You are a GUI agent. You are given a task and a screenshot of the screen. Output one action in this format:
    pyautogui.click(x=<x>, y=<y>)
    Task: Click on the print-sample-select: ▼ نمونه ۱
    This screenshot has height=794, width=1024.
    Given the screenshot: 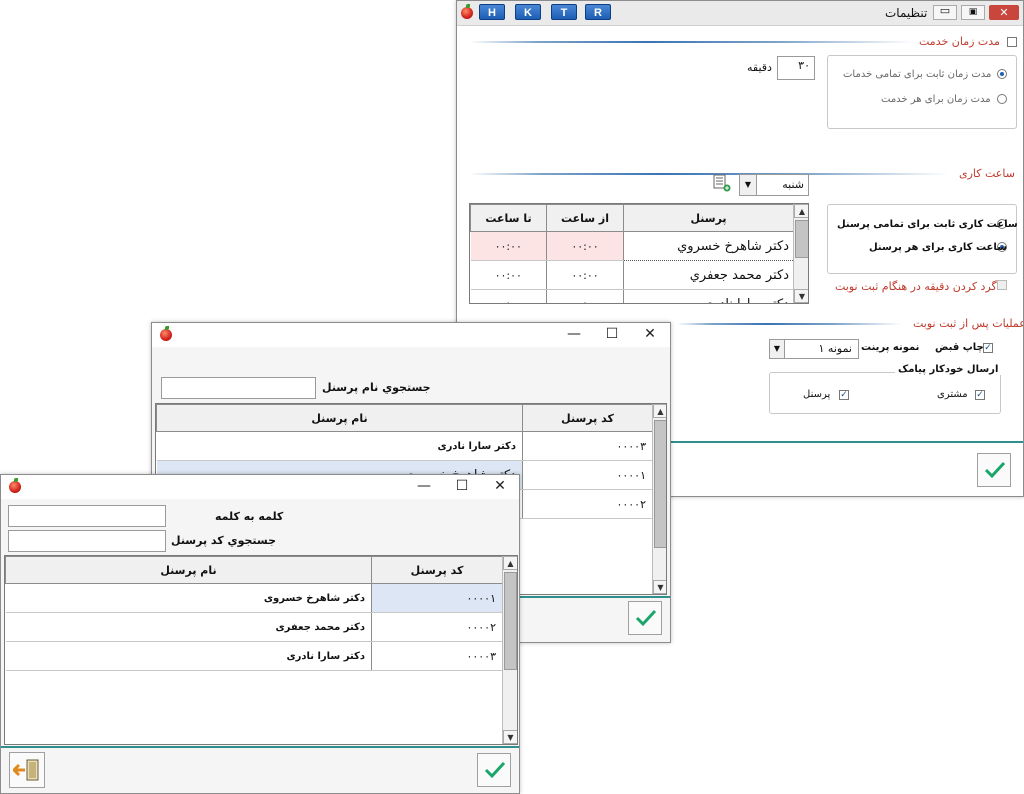 What is the action you would take?
    pyautogui.click(x=814, y=349)
    